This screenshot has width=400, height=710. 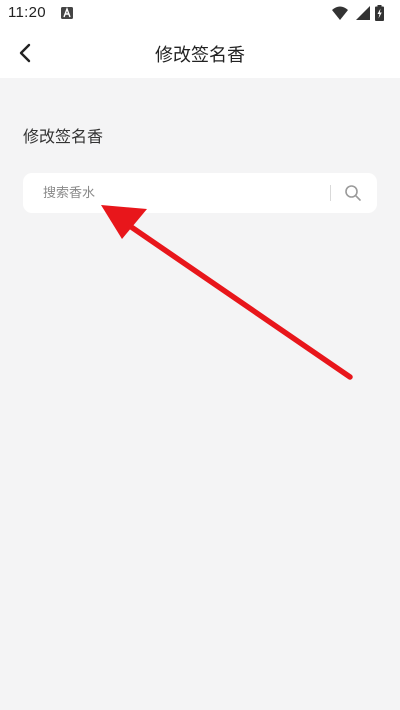 What do you see at coordinates (183, 193) in the screenshot?
I see `search-input` at bounding box center [183, 193].